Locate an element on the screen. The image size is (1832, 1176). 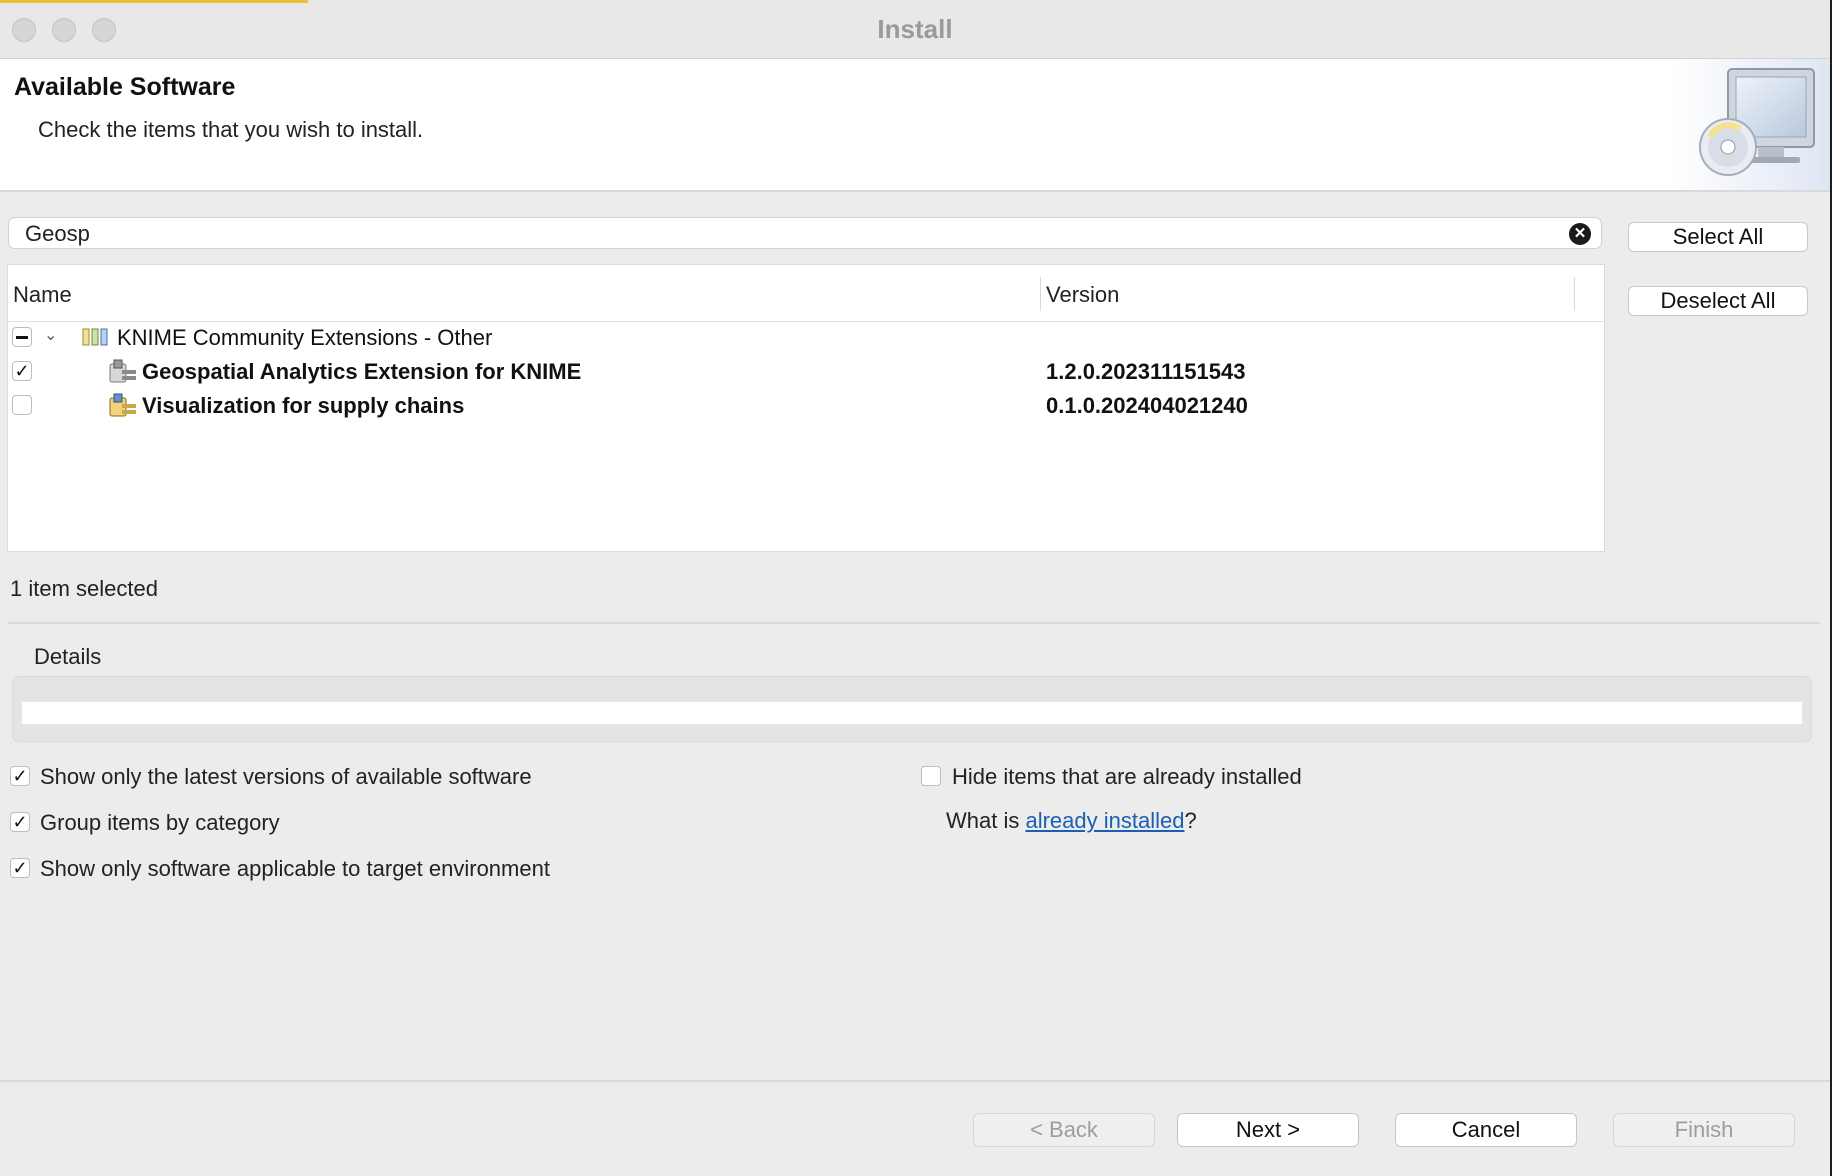
filter-field: ✕ is located at coordinates (805, 233).